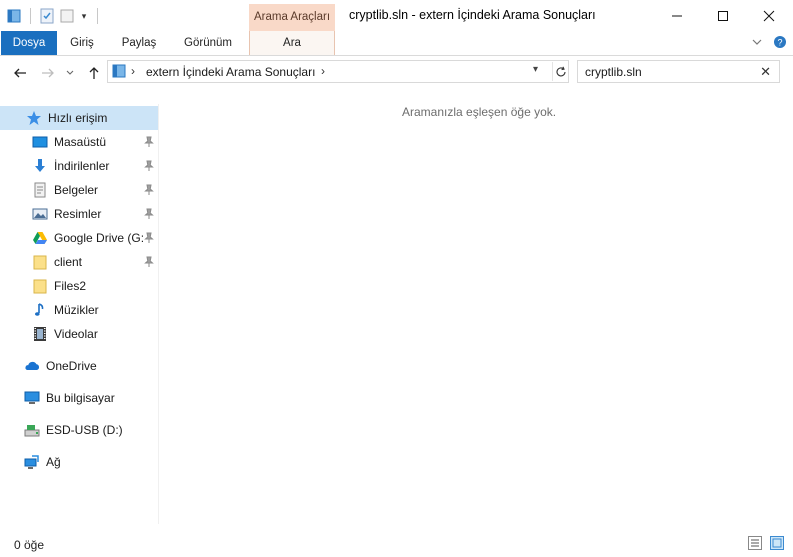  What do you see at coordinates (92, 286) in the screenshot?
I see `nav-item-files2: Files2` at bounding box center [92, 286].